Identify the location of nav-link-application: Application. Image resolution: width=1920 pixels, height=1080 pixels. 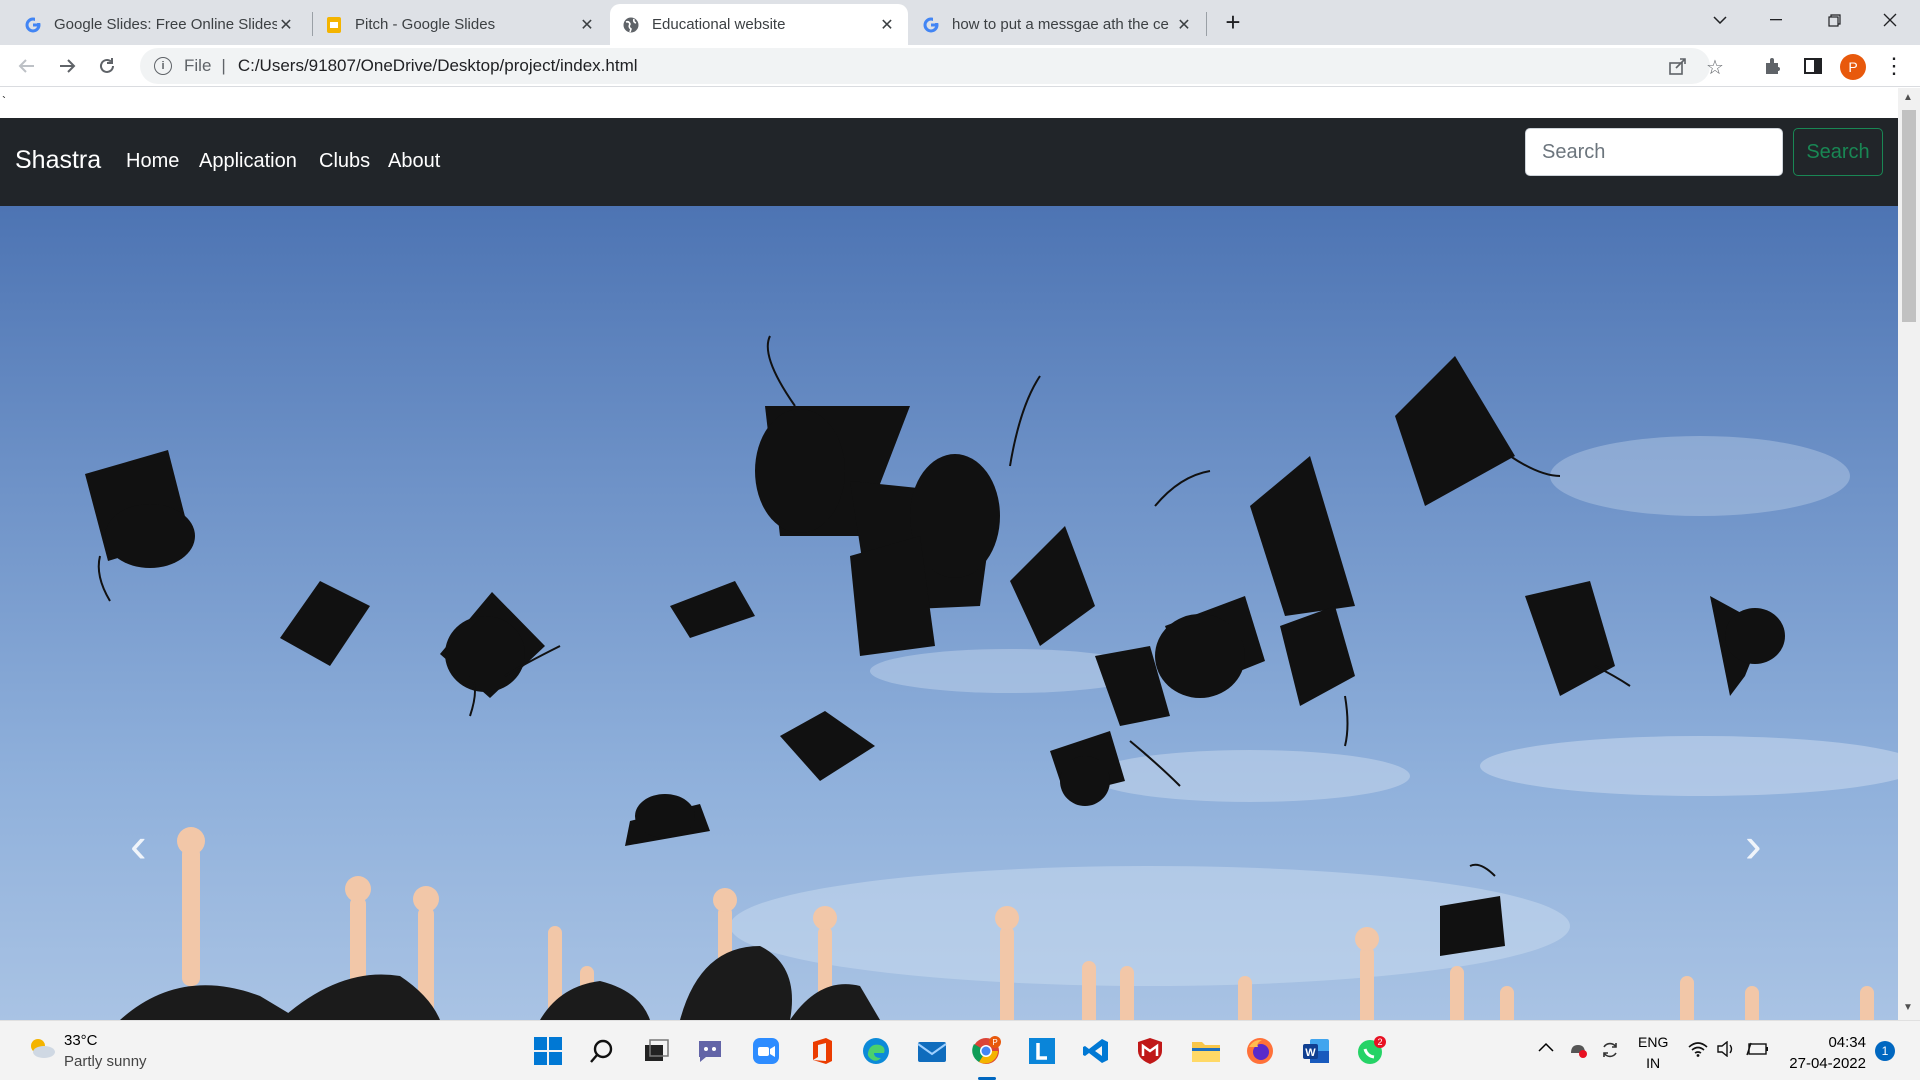
(248, 161).